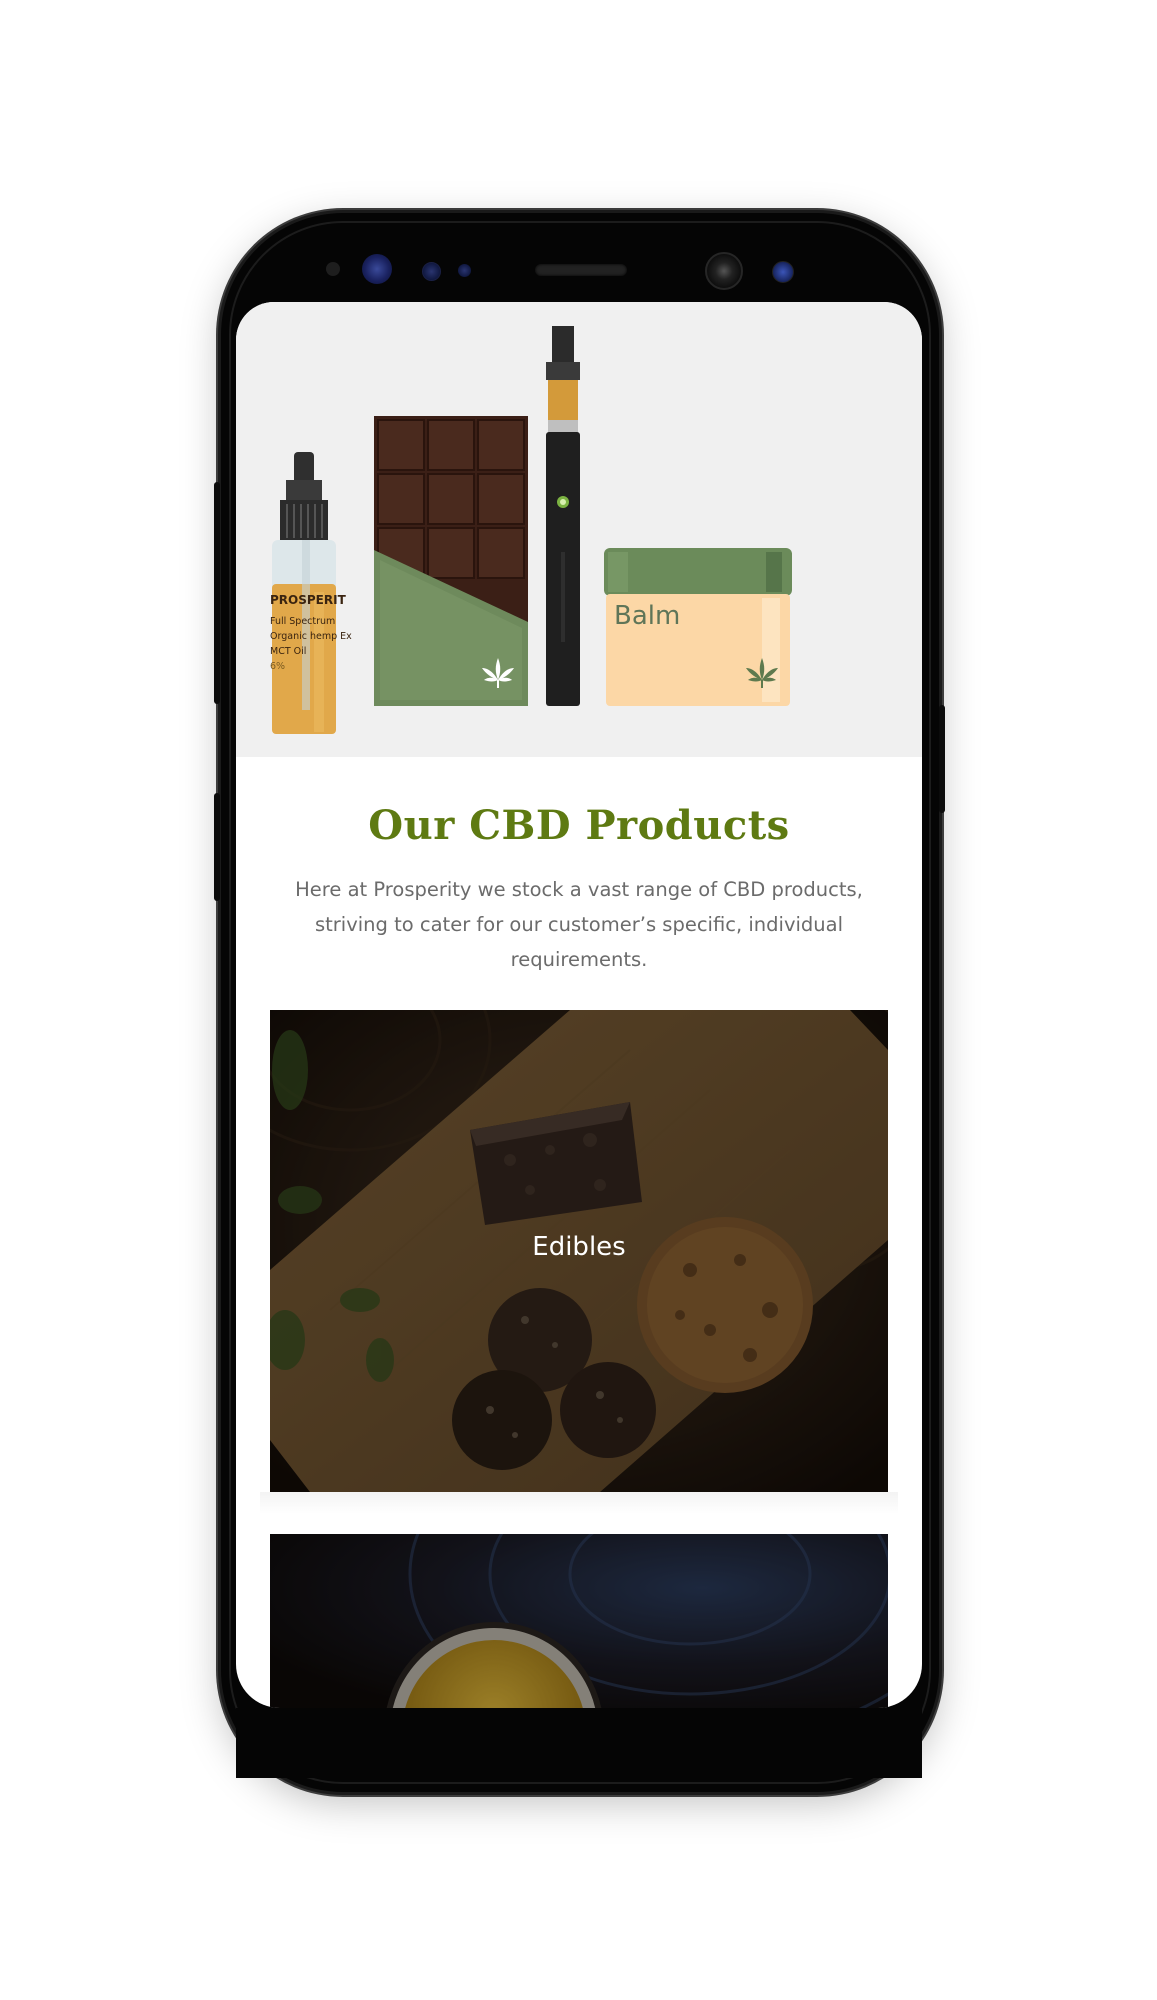  What do you see at coordinates (579, 1247) in the screenshot?
I see `product-label-edibles: Edibles` at bounding box center [579, 1247].